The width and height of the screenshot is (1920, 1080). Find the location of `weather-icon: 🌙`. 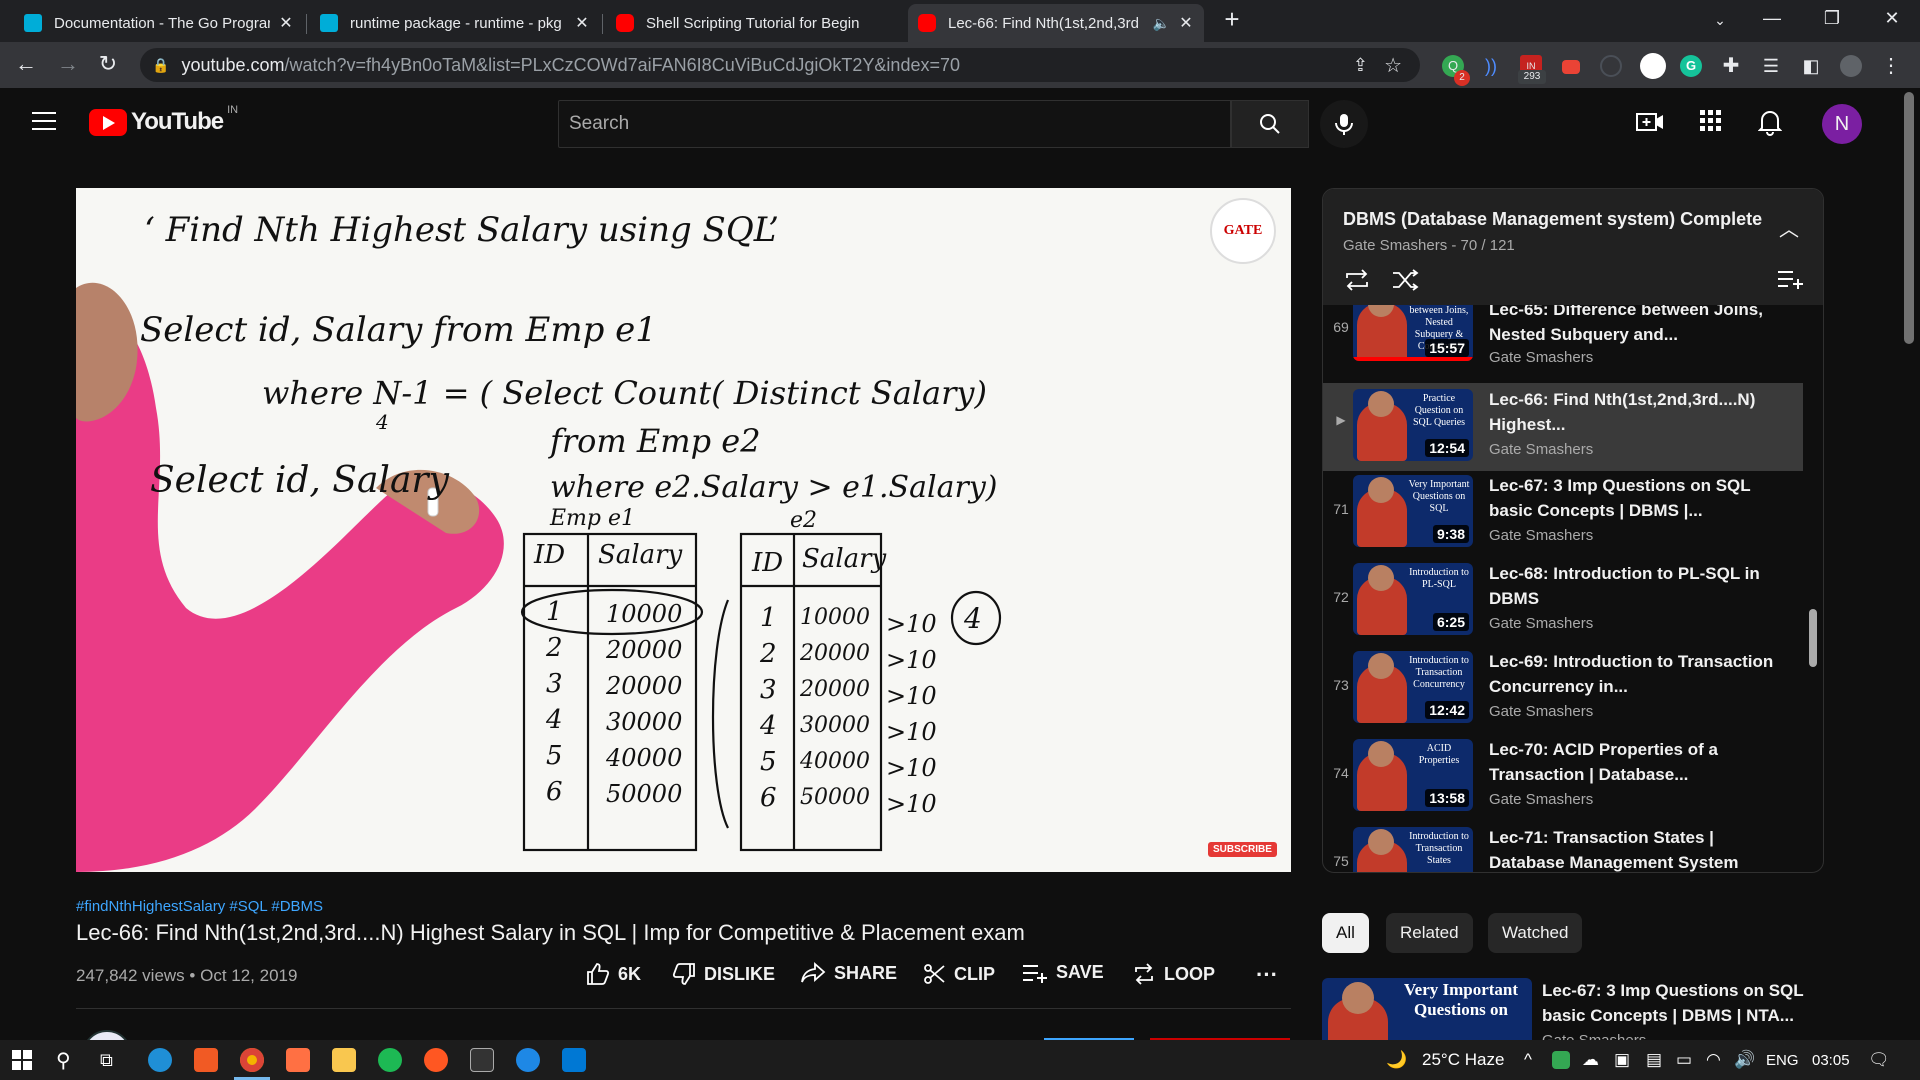

weather-icon: 🌙 is located at coordinates (1396, 1060).